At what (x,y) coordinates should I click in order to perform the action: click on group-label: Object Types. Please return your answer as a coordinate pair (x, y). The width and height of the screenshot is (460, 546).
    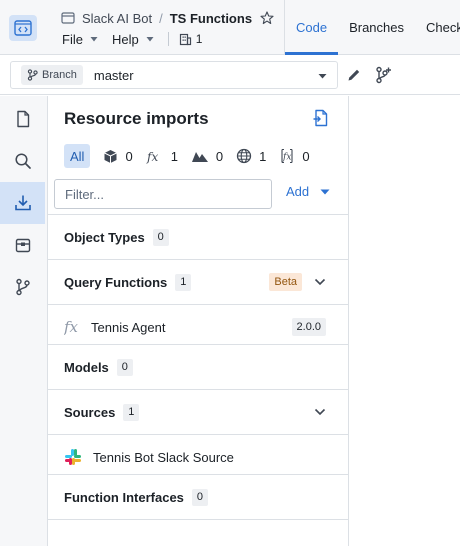
    Looking at the image, I should click on (104, 237).